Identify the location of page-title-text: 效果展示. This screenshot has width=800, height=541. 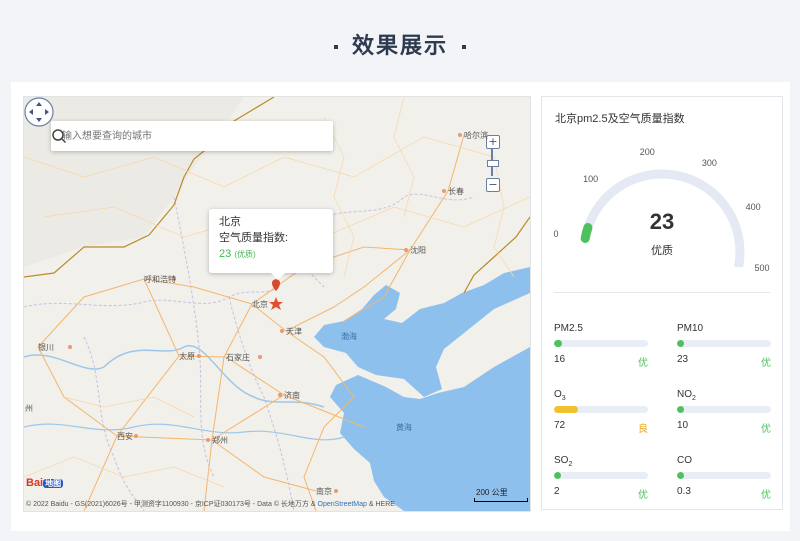
(399, 45).